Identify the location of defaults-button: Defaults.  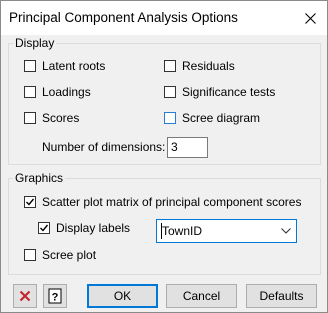
(281, 296).